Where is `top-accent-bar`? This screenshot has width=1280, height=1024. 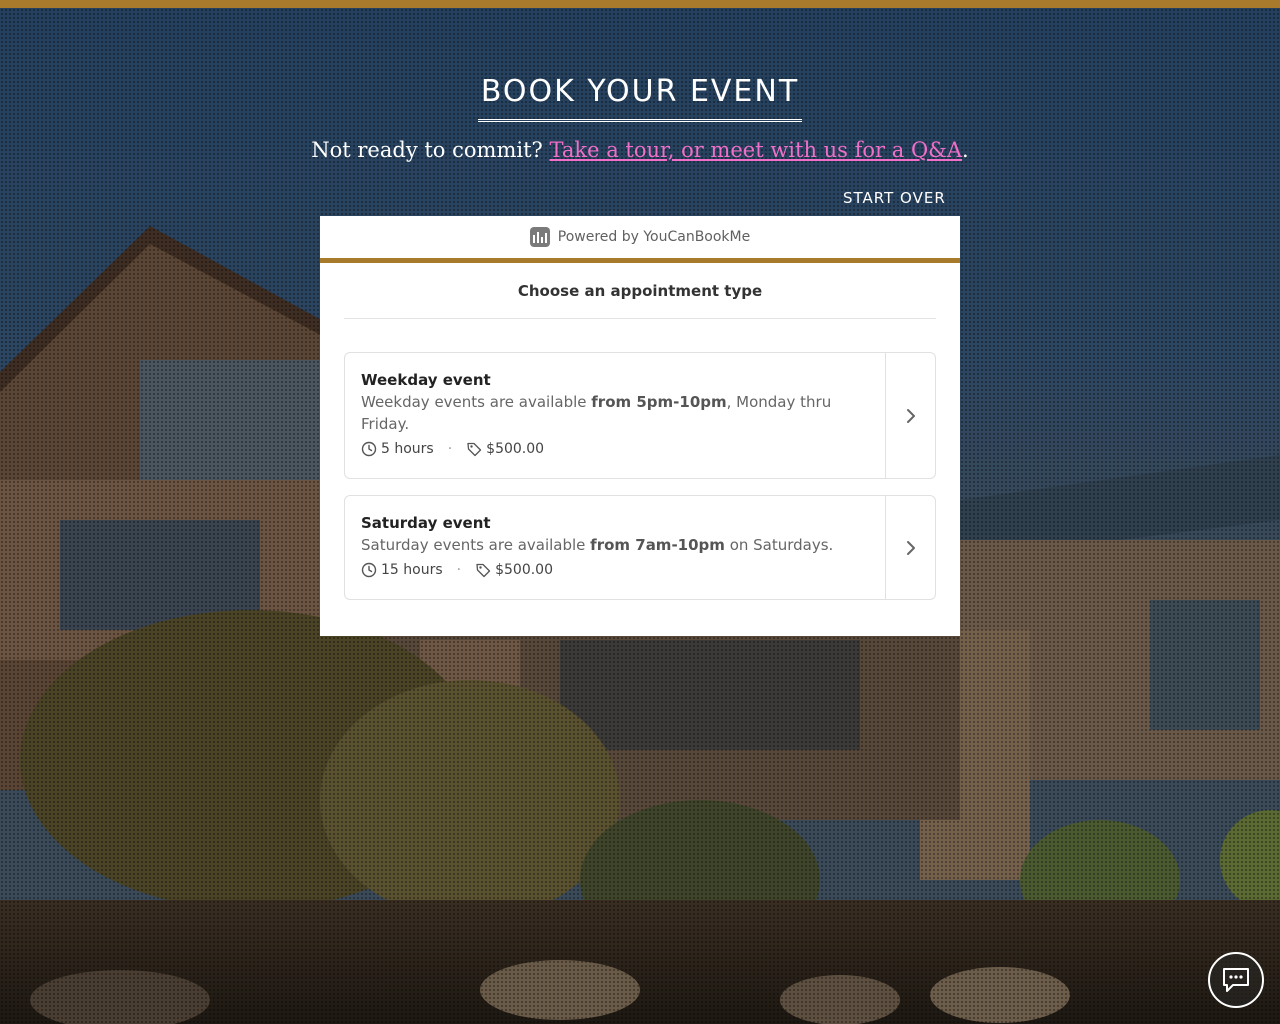 top-accent-bar is located at coordinates (640, 4).